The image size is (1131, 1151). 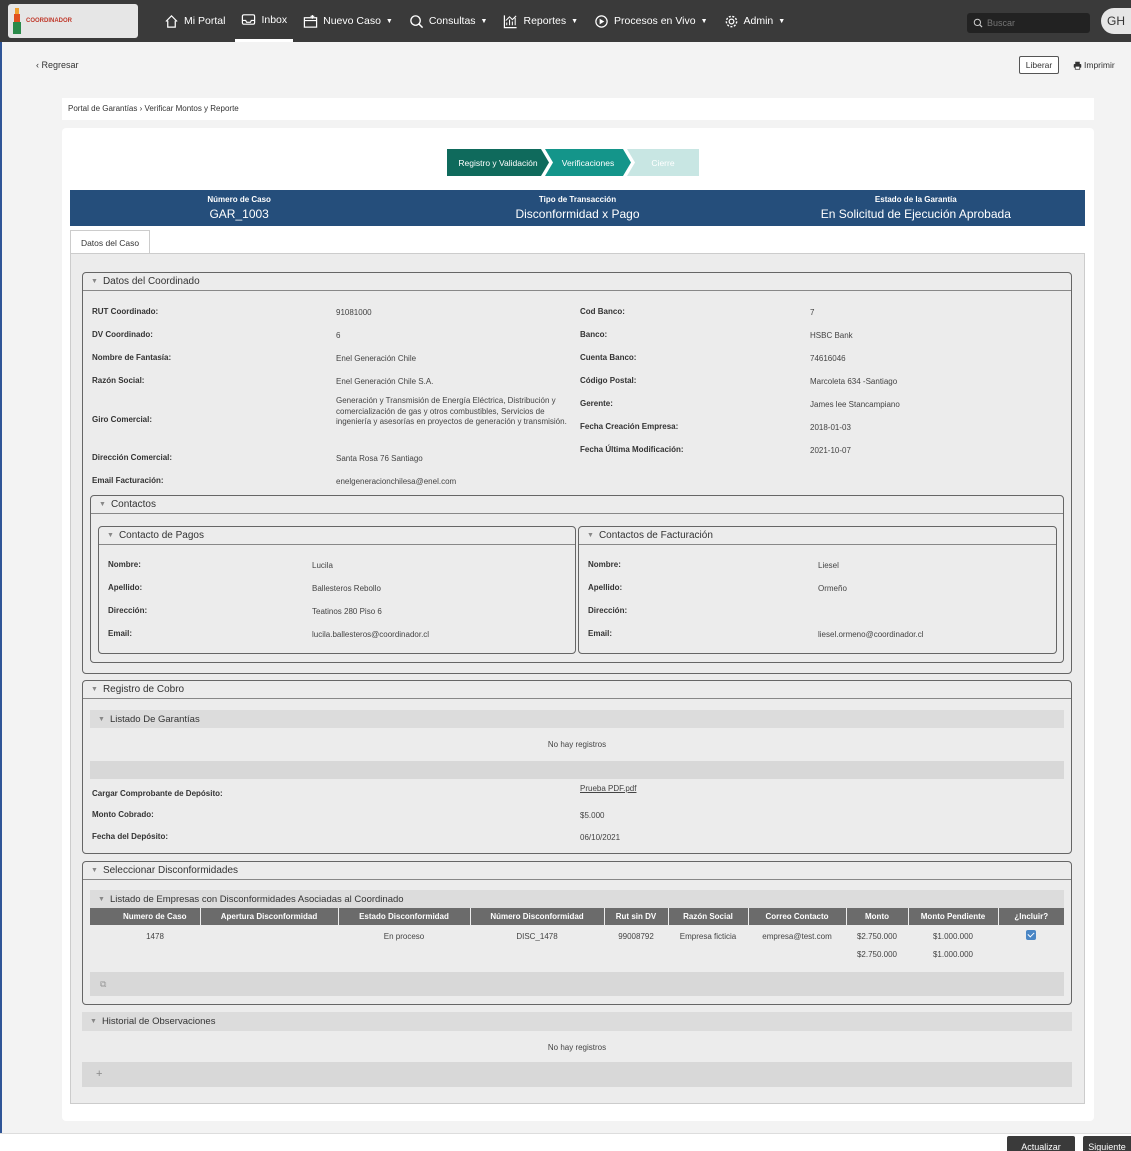 What do you see at coordinates (817, 536) in the screenshot?
I see `contacto-facturacion-header: ▼ Contactos de Facturación` at bounding box center [817, 536].